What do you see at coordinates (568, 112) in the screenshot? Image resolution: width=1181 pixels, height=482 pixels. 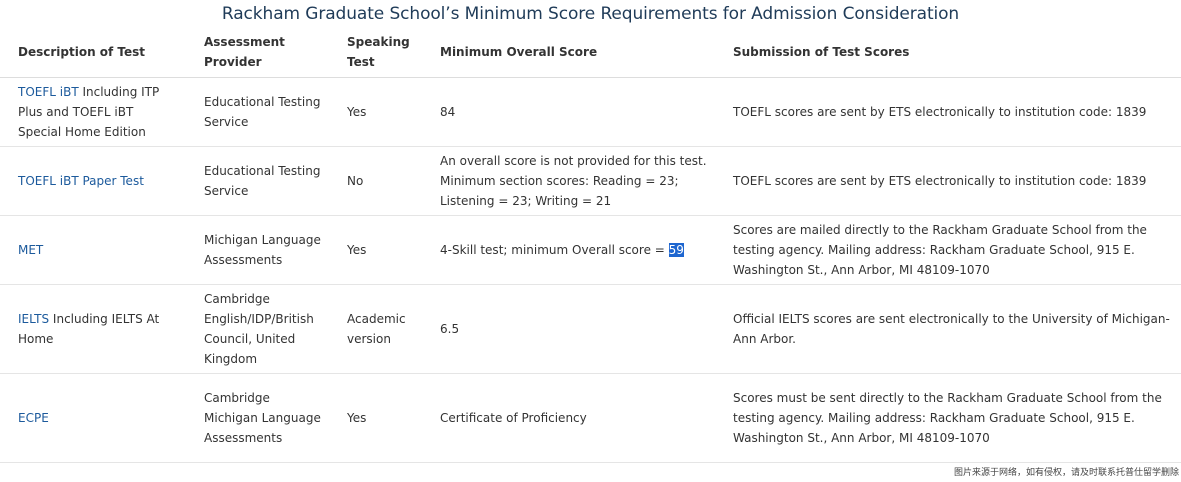 I see `minimum-score-cell: 84` at bounding box center [568, 112].